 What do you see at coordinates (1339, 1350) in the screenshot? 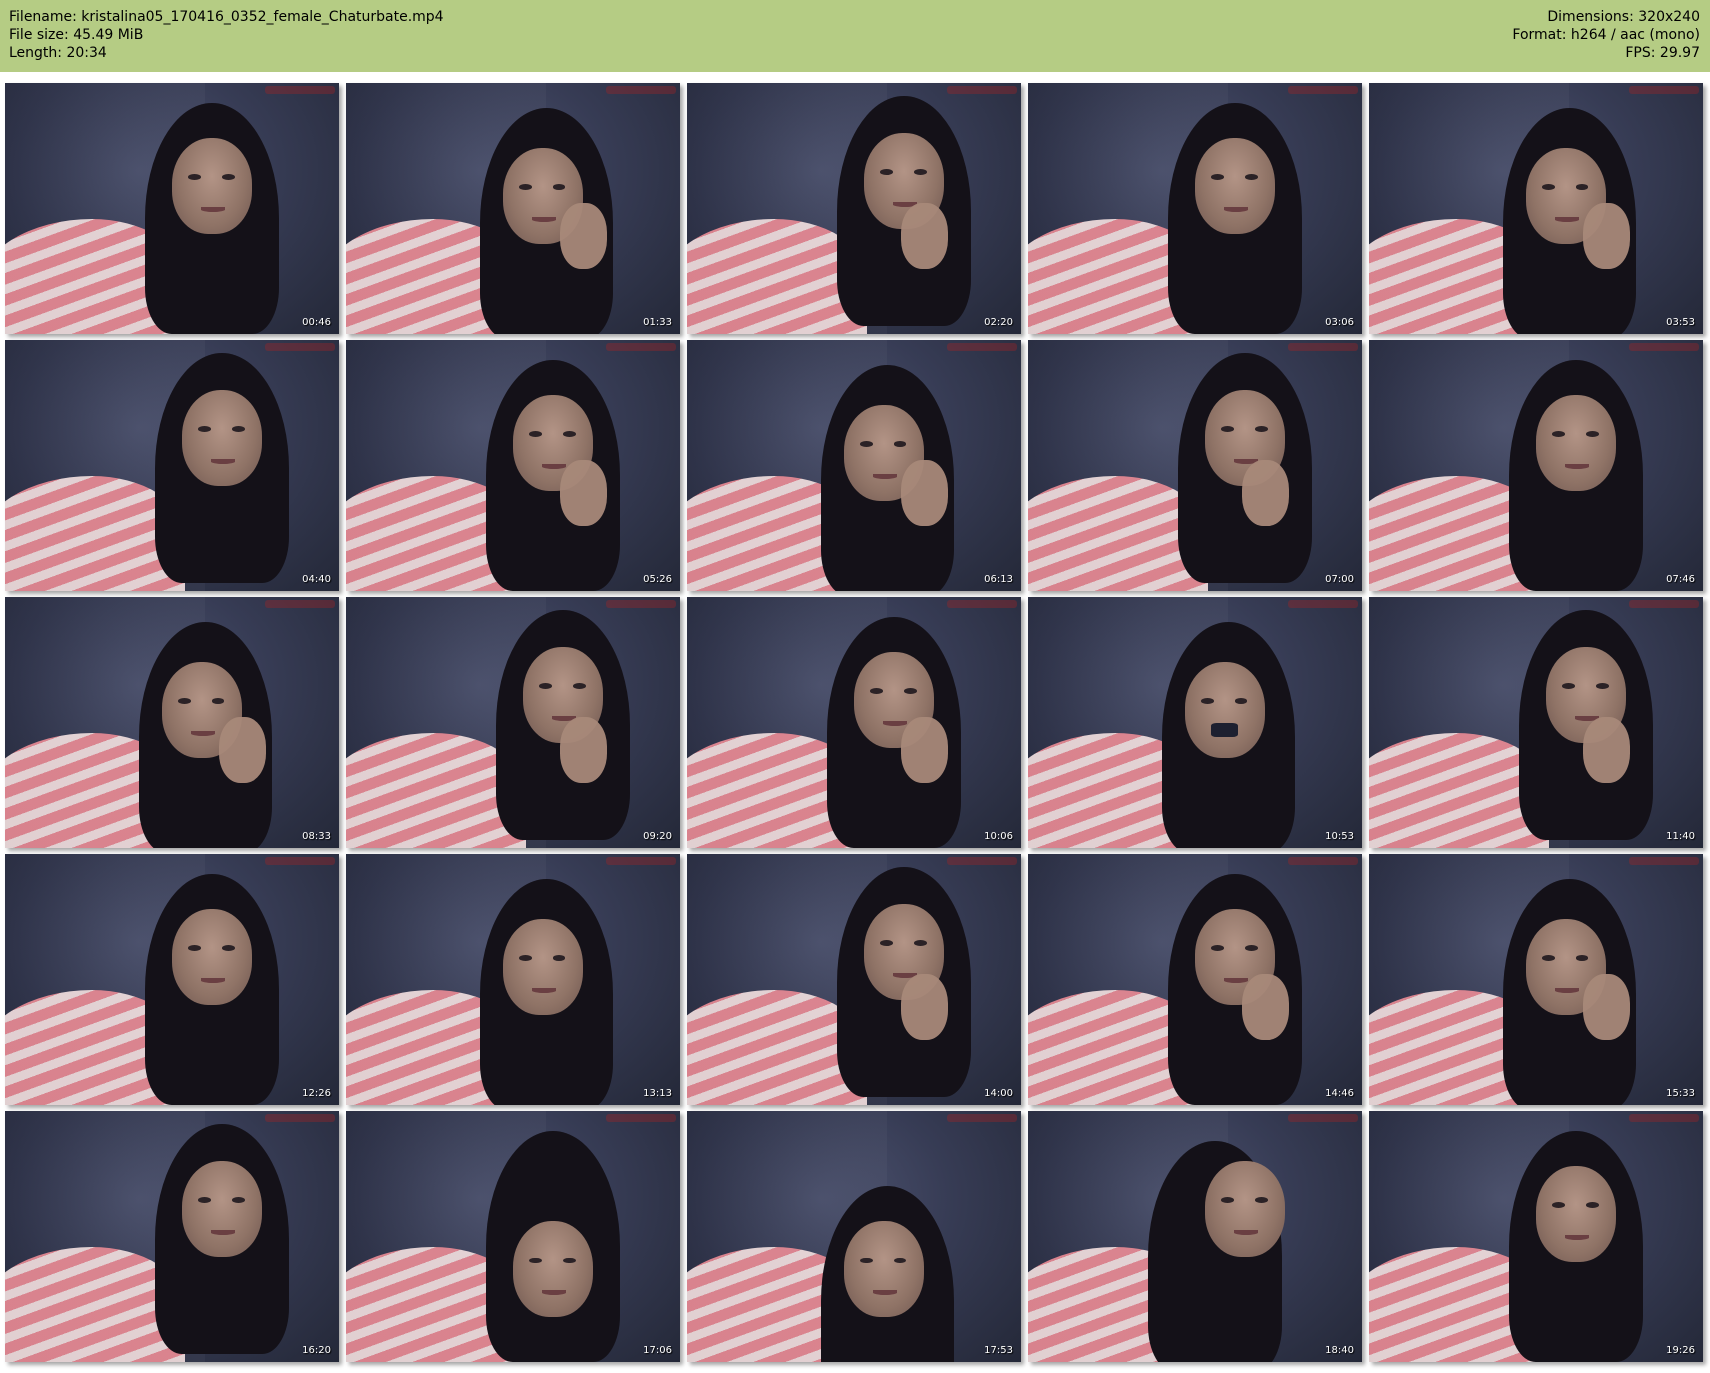
I see `thumbnail-timestamp: 18:40` at bounding box center [1339, 1350].